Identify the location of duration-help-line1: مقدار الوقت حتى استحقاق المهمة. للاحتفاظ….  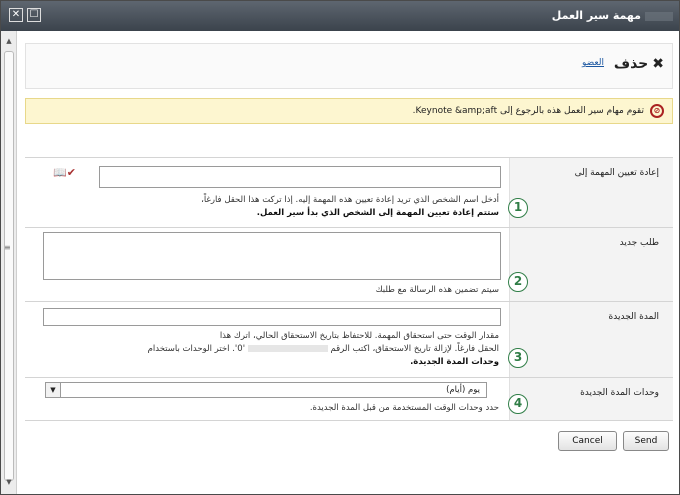
(359, 336).